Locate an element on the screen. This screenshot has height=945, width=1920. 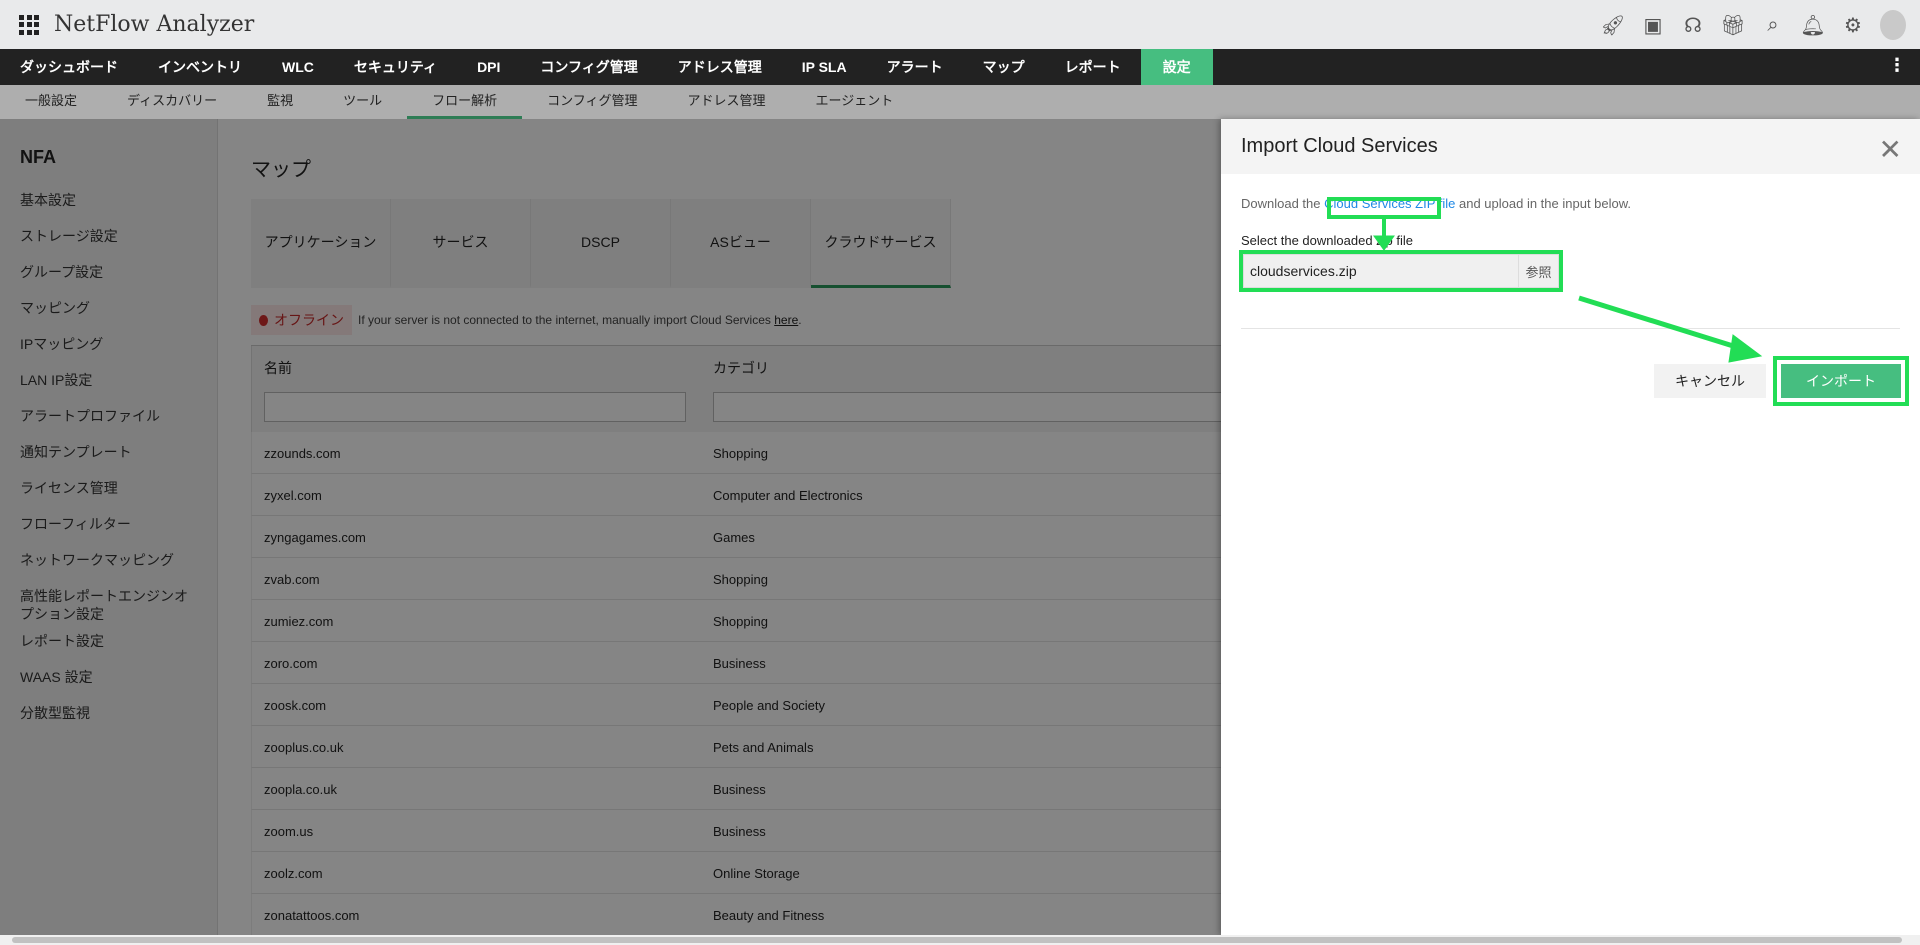
table-row: zvab.com Shopping is located at coordinates (736, 579).